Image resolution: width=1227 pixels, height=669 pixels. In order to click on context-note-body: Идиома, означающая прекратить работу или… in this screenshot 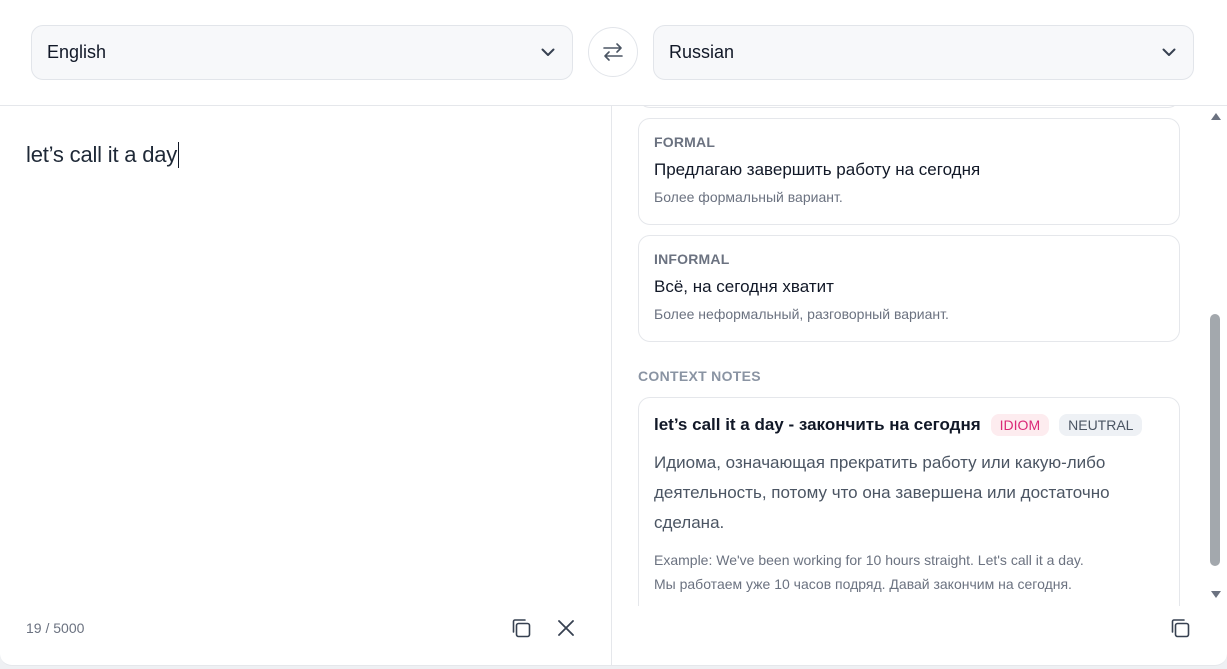, I will do `click(882, 492)`.